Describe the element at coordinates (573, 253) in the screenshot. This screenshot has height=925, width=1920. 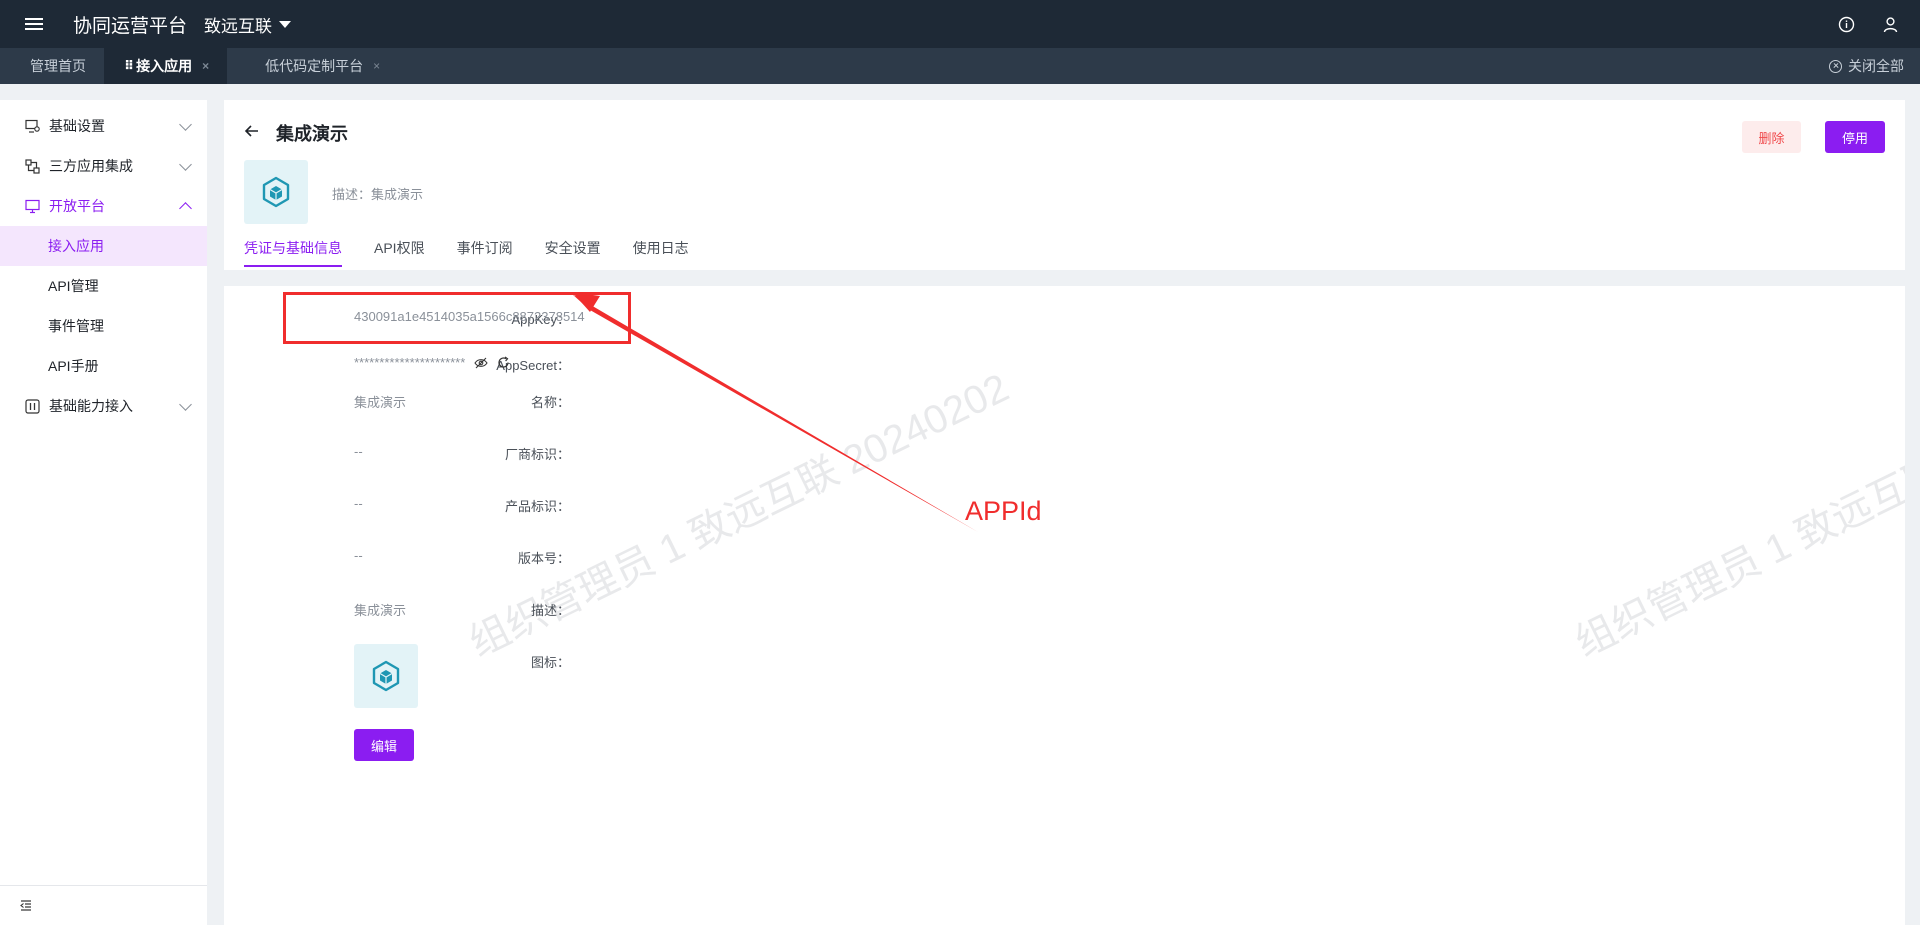
I see `tab-security-settings: 安全设置` at that location.